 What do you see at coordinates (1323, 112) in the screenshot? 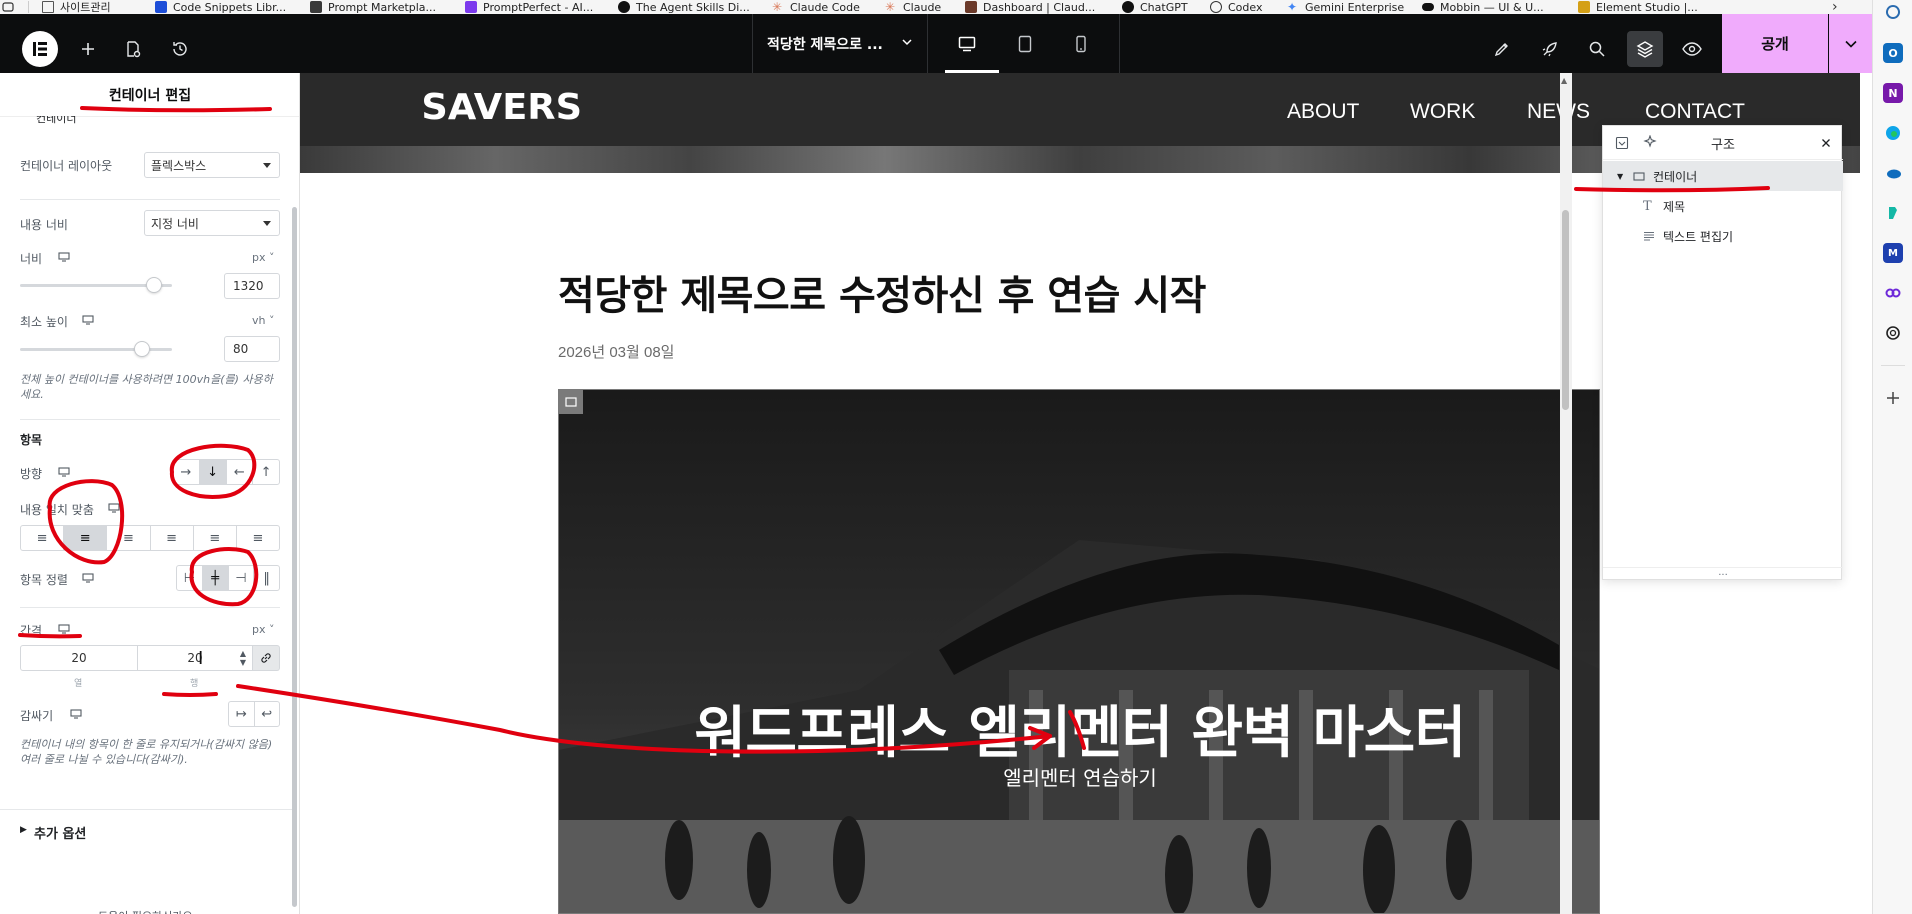
I see `nav-about: ABOUT` at bounding box center [1323, 112].